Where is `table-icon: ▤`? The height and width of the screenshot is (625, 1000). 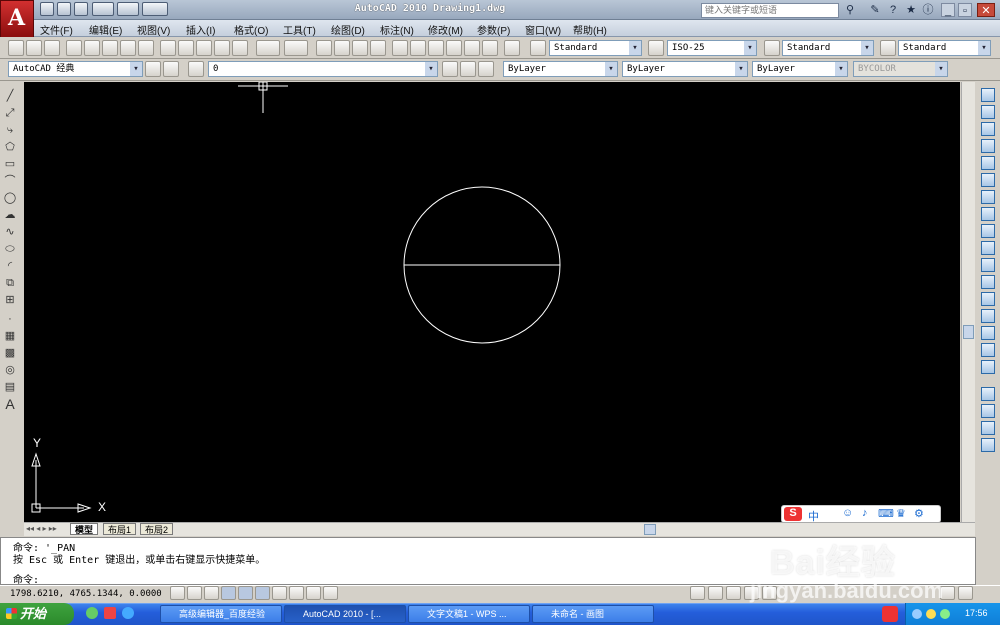
table-icon: ▤ is located at coordinates (10, 387).